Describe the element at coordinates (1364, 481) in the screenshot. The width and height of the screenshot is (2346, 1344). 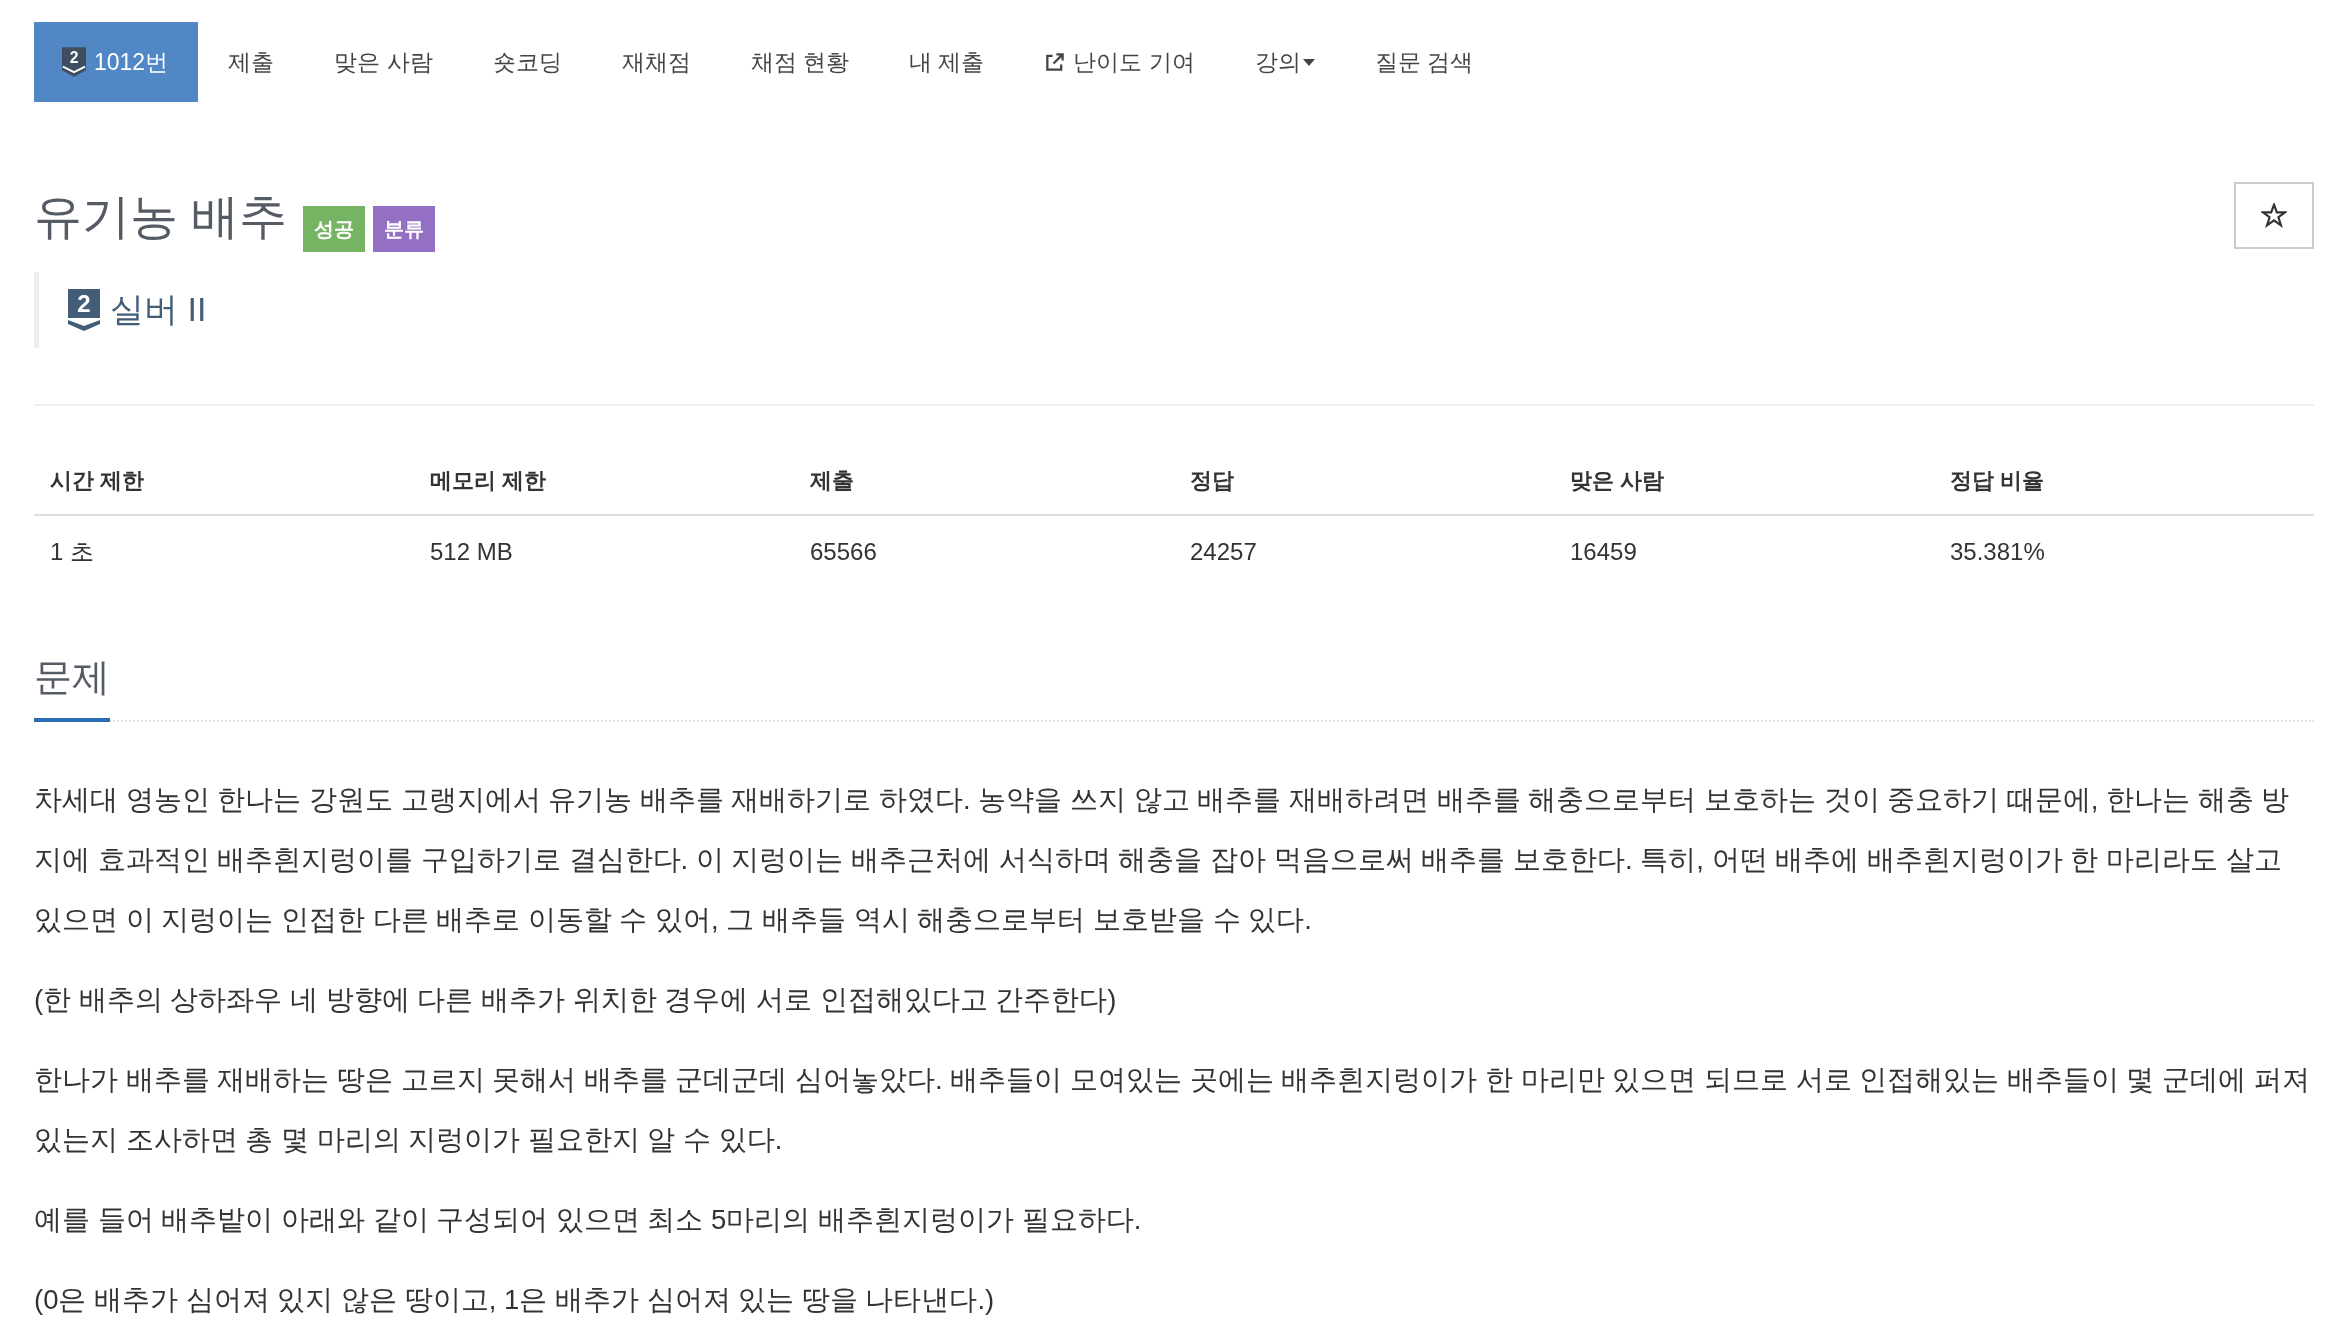
I see `table-header: 정답` at that location.